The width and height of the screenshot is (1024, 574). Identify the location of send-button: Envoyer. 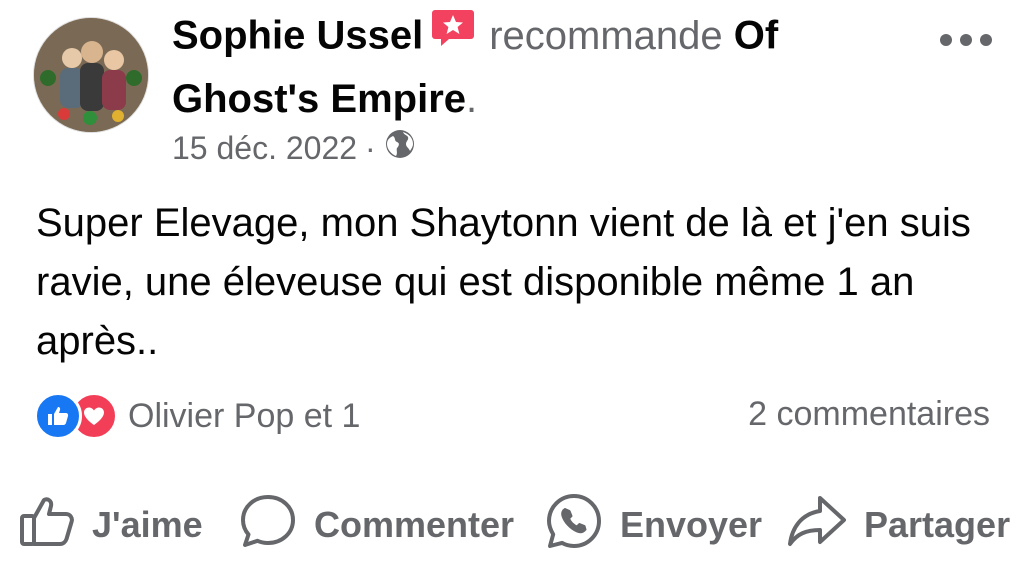
(653, 525).